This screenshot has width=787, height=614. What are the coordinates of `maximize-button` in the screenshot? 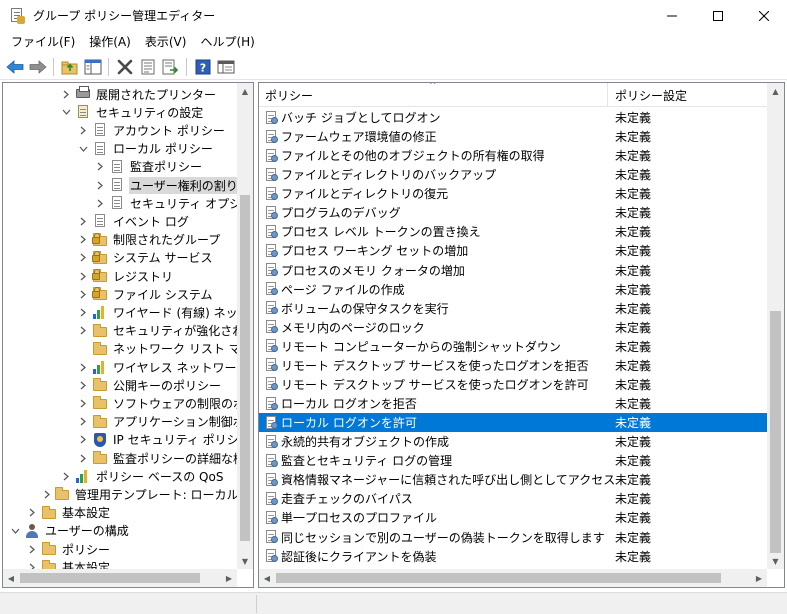 It's located at (718, 15).